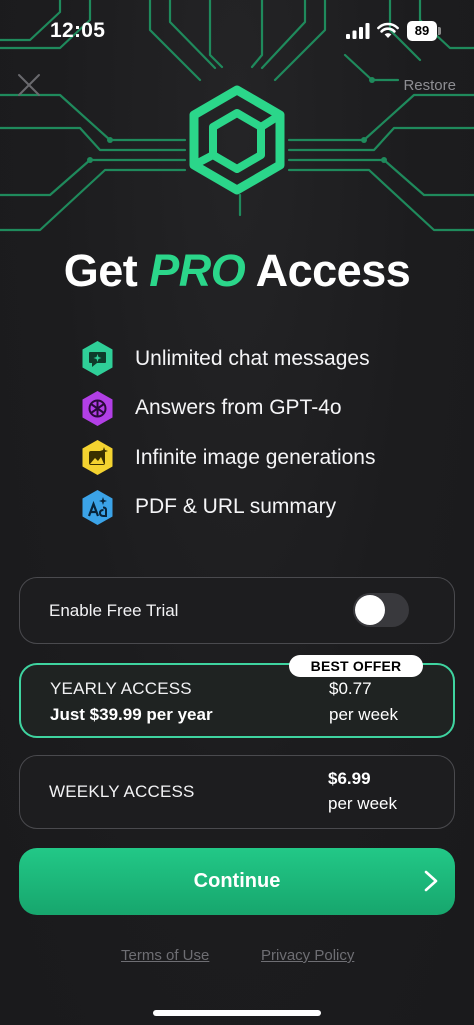  Describe the element at coordinates (370, 610) in the screenshot. I see `toggle-knob` at that location.